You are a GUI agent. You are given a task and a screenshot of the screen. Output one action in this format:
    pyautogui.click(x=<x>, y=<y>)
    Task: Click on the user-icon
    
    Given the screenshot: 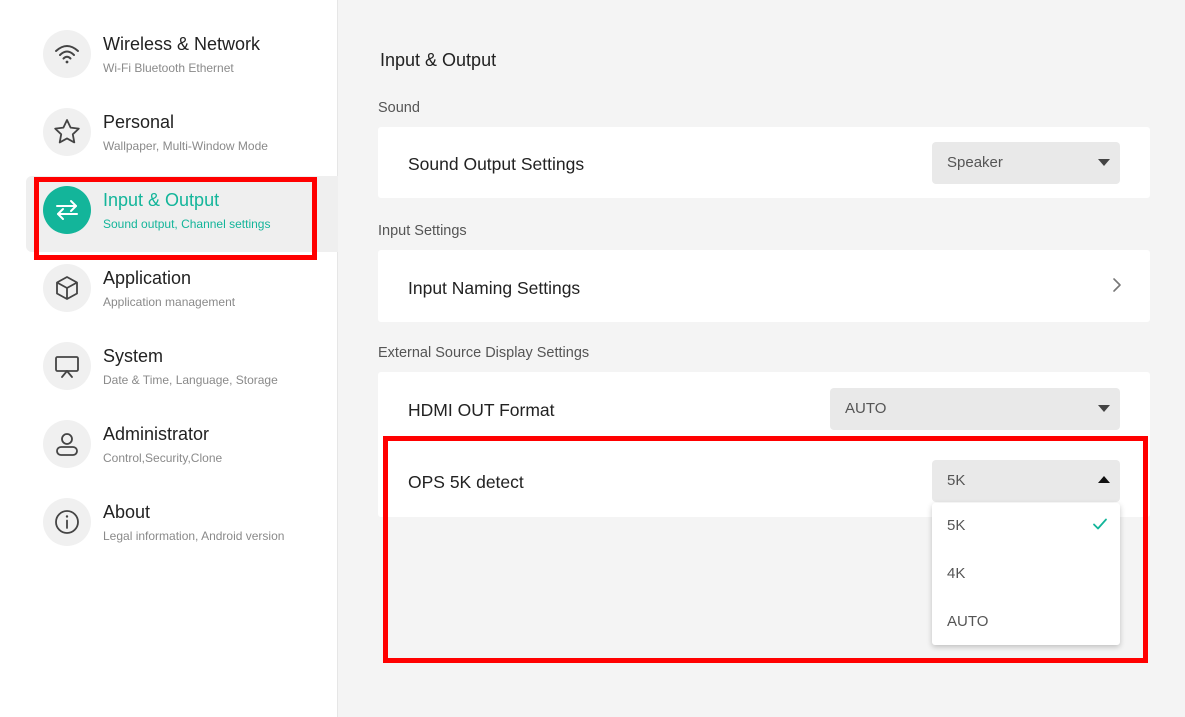 What is the action you would take?
    pyautogui.click(x=67, y=444)
    